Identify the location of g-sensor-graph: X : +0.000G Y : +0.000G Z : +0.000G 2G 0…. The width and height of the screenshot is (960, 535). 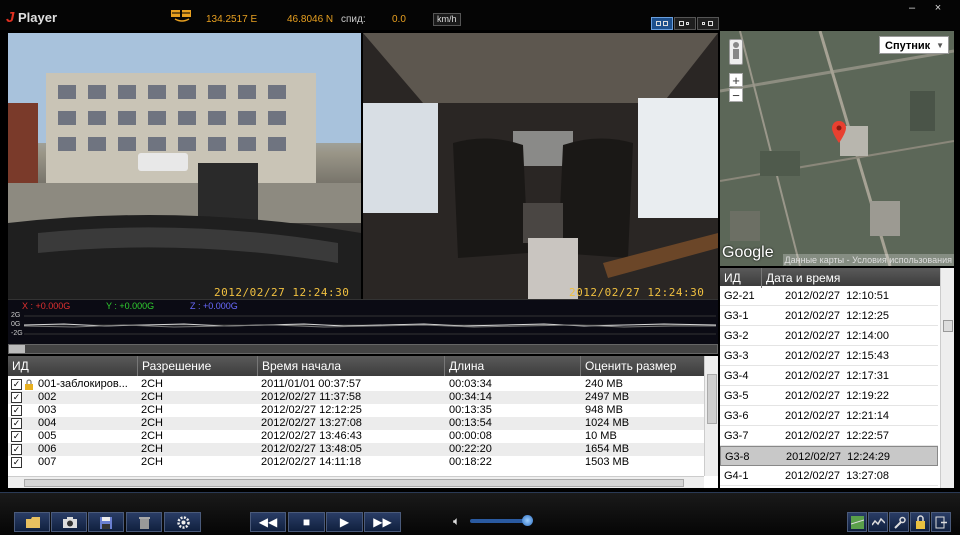
(363, 321).